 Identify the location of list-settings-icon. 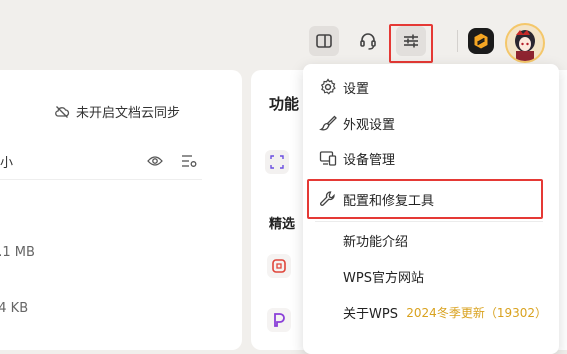
(189, 161).